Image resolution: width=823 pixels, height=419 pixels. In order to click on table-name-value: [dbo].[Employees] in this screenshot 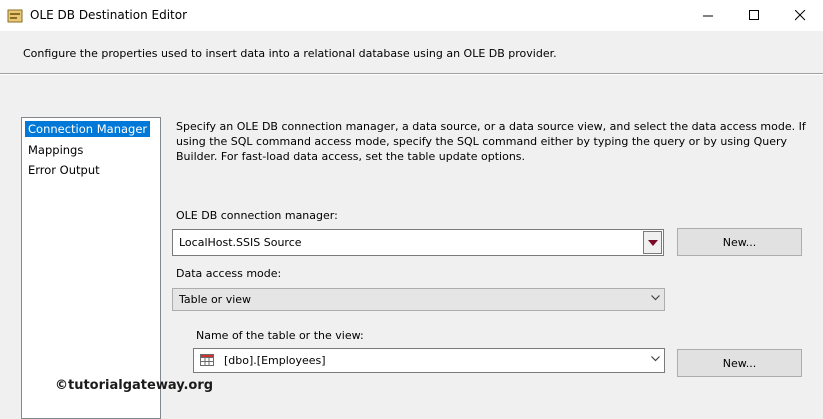, I will do `click(275, 360)`.